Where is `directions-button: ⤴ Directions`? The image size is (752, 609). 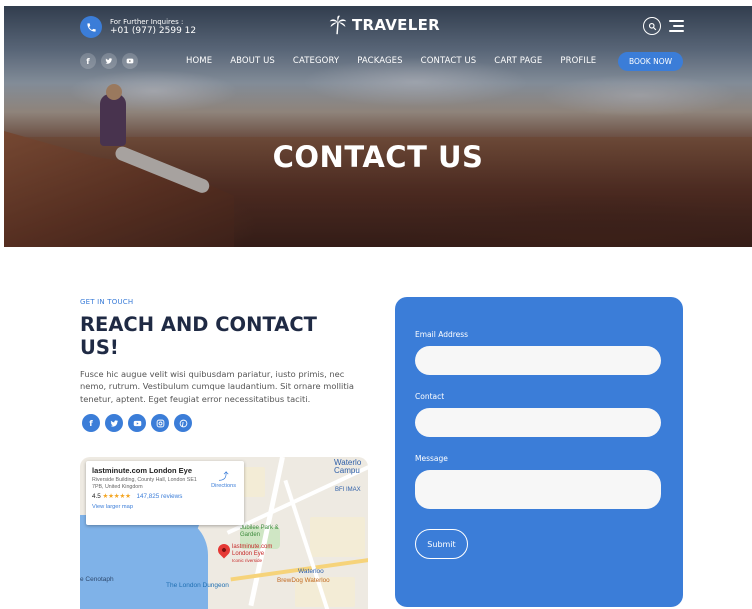
directions-button: ⤴ Directions is located at coordinates (223, 478).